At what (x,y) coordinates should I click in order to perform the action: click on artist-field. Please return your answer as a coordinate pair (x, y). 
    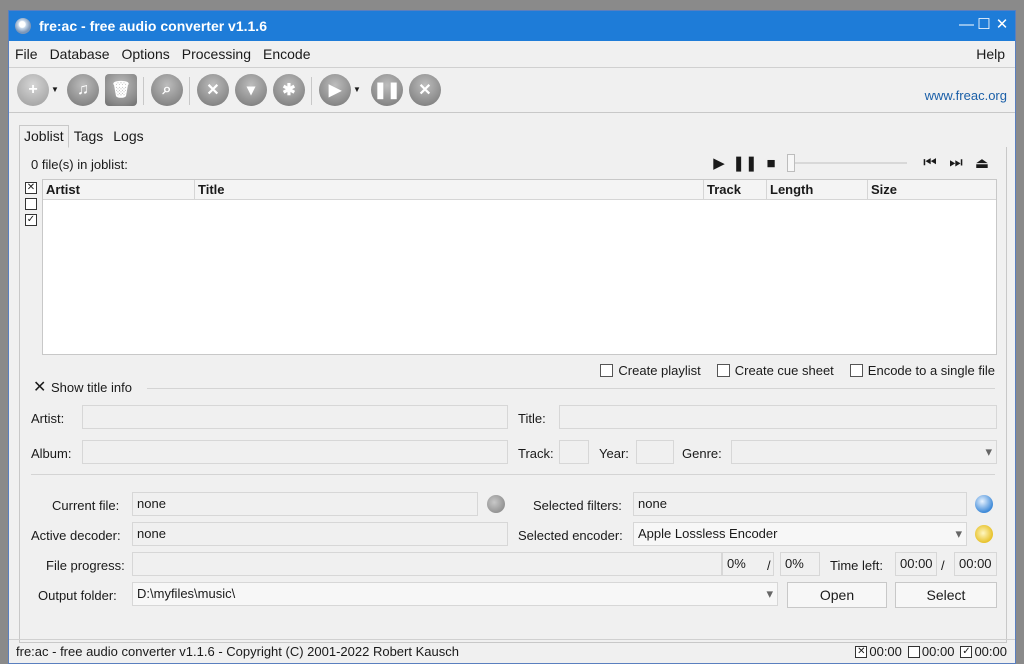
    Looking at the image, I should click on (295, 417).